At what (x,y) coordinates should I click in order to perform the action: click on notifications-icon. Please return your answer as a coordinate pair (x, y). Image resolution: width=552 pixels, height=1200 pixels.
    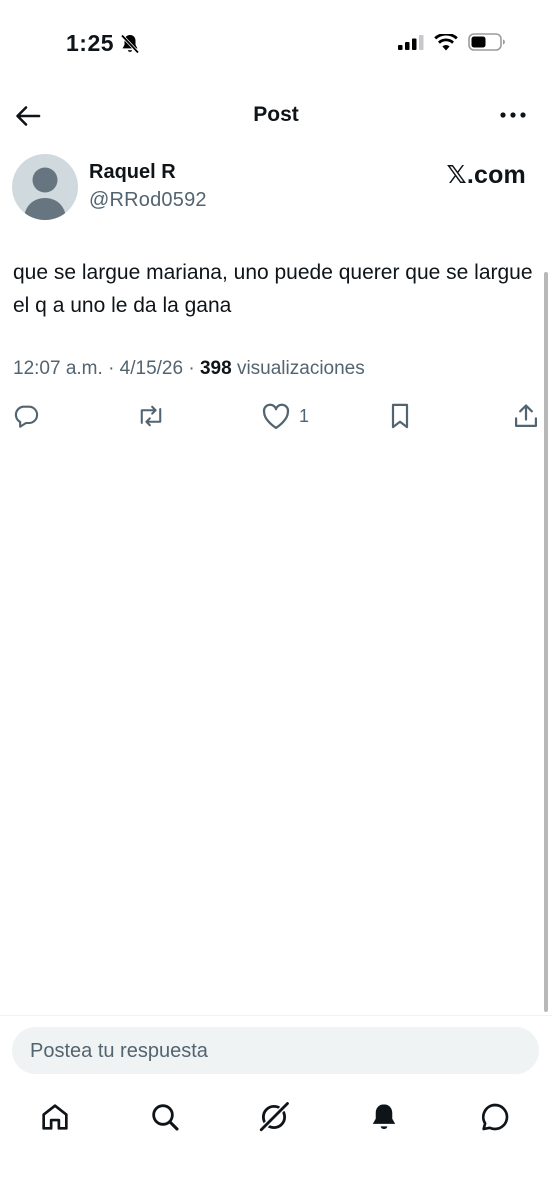
    Looking at the image, I should click on (384, 1116).